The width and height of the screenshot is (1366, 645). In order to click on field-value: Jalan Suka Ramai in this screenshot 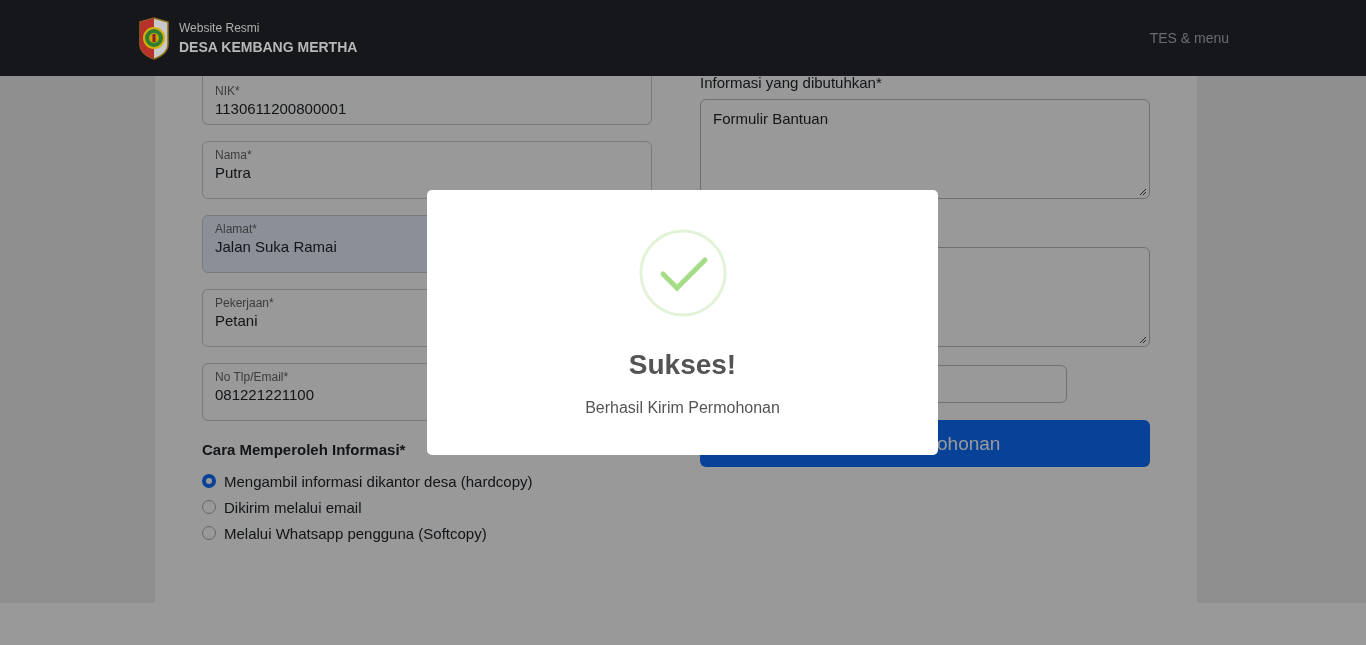, I will do `click(276, 246)`.